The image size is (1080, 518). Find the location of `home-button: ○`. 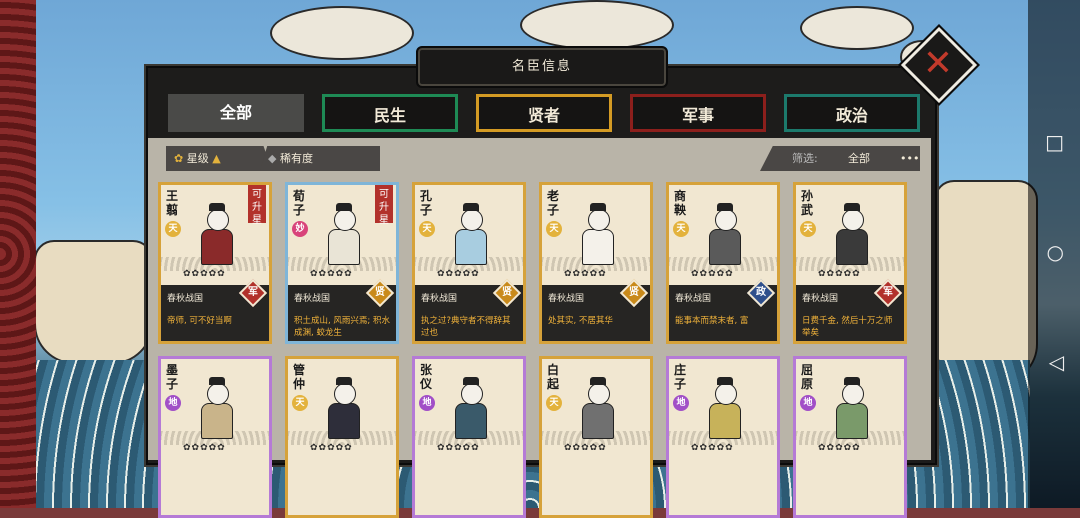

home-button: ○ is located at coordinates (1055, 252).